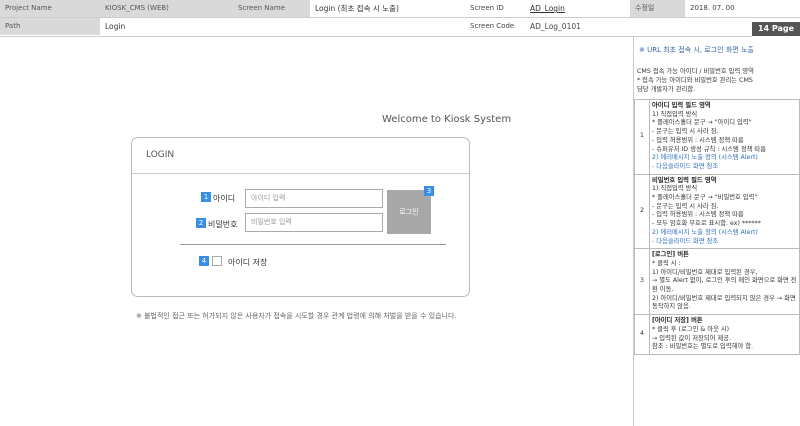 The height and width of the screenshot is (426, 800). What do you see at coordinates (642, 282) in the screenshot?
I see `desc-row-num: 3` at bounding box center [642, 282].